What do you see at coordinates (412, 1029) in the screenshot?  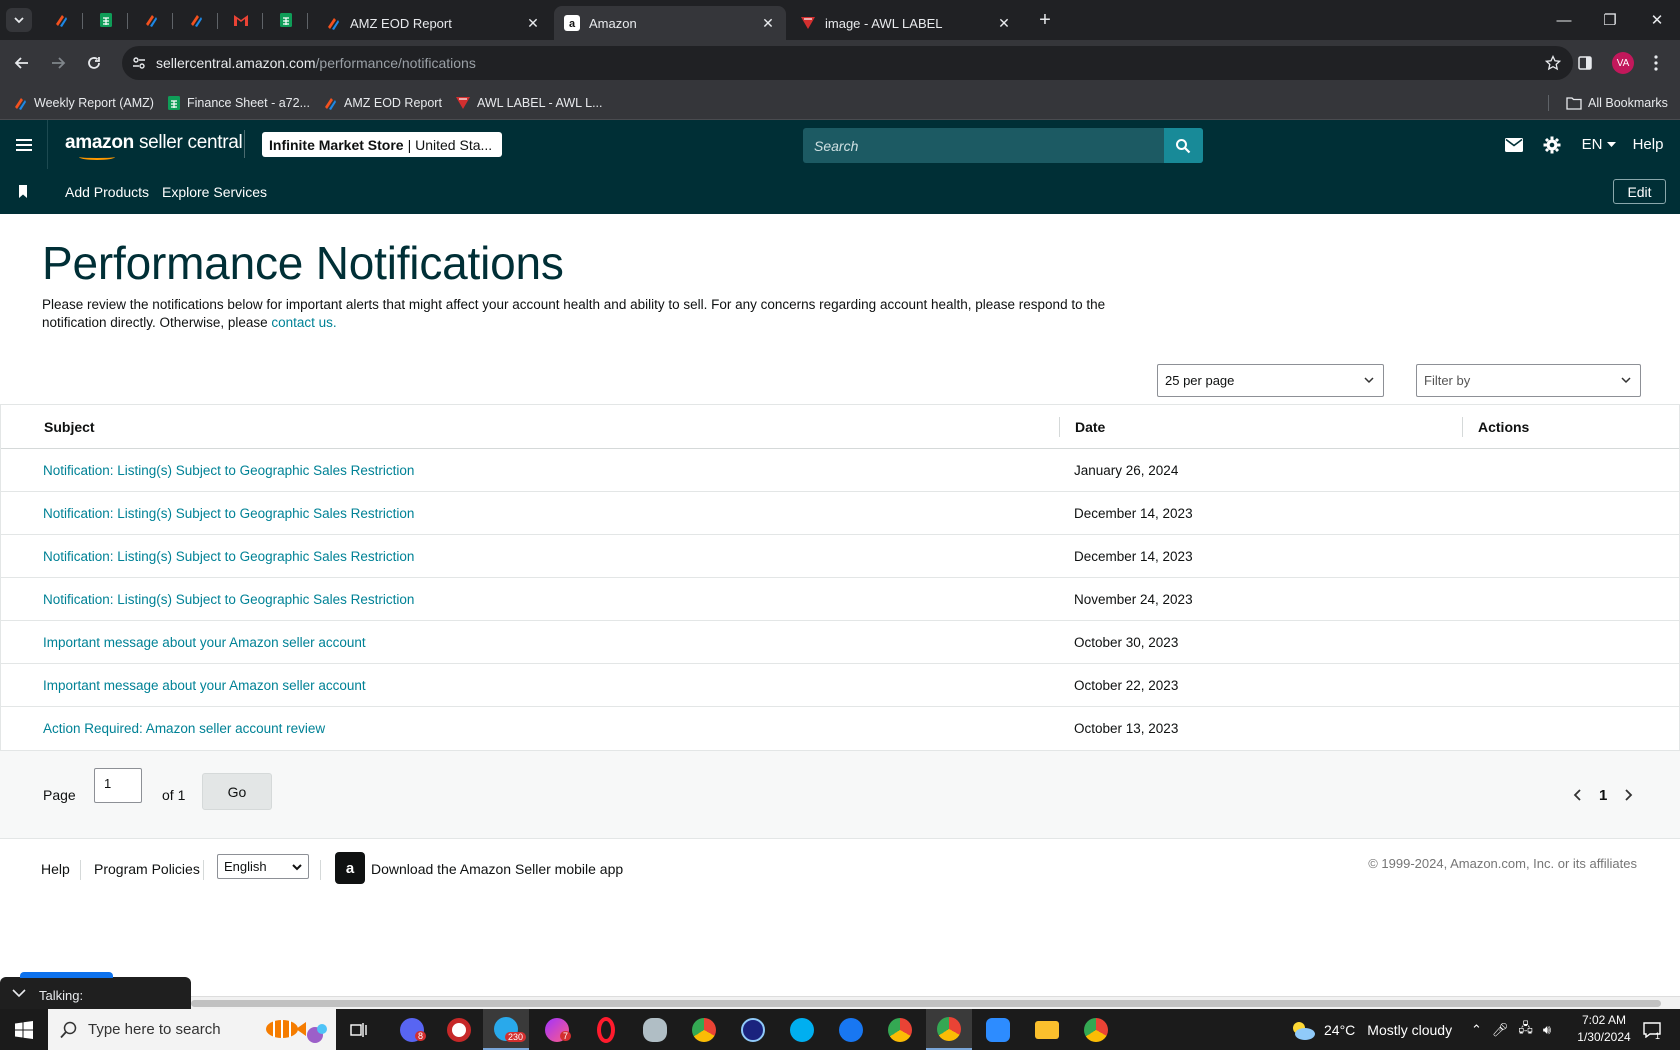 I see `discord-app-icon: 8` at bounding box center [412, 1029].